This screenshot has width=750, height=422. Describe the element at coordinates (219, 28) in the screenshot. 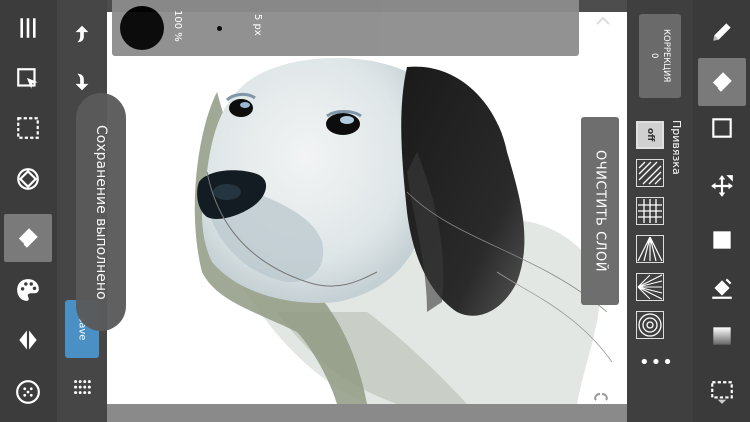

I see `brush-preview-small` at that location.